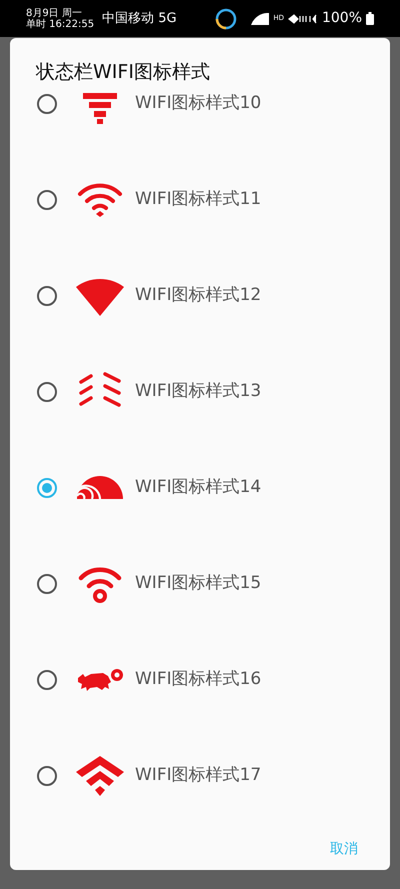 The height and width of the screenshot is (889, 400). I want to click on option-row: WIFI图标样式11, so click(200, 200).